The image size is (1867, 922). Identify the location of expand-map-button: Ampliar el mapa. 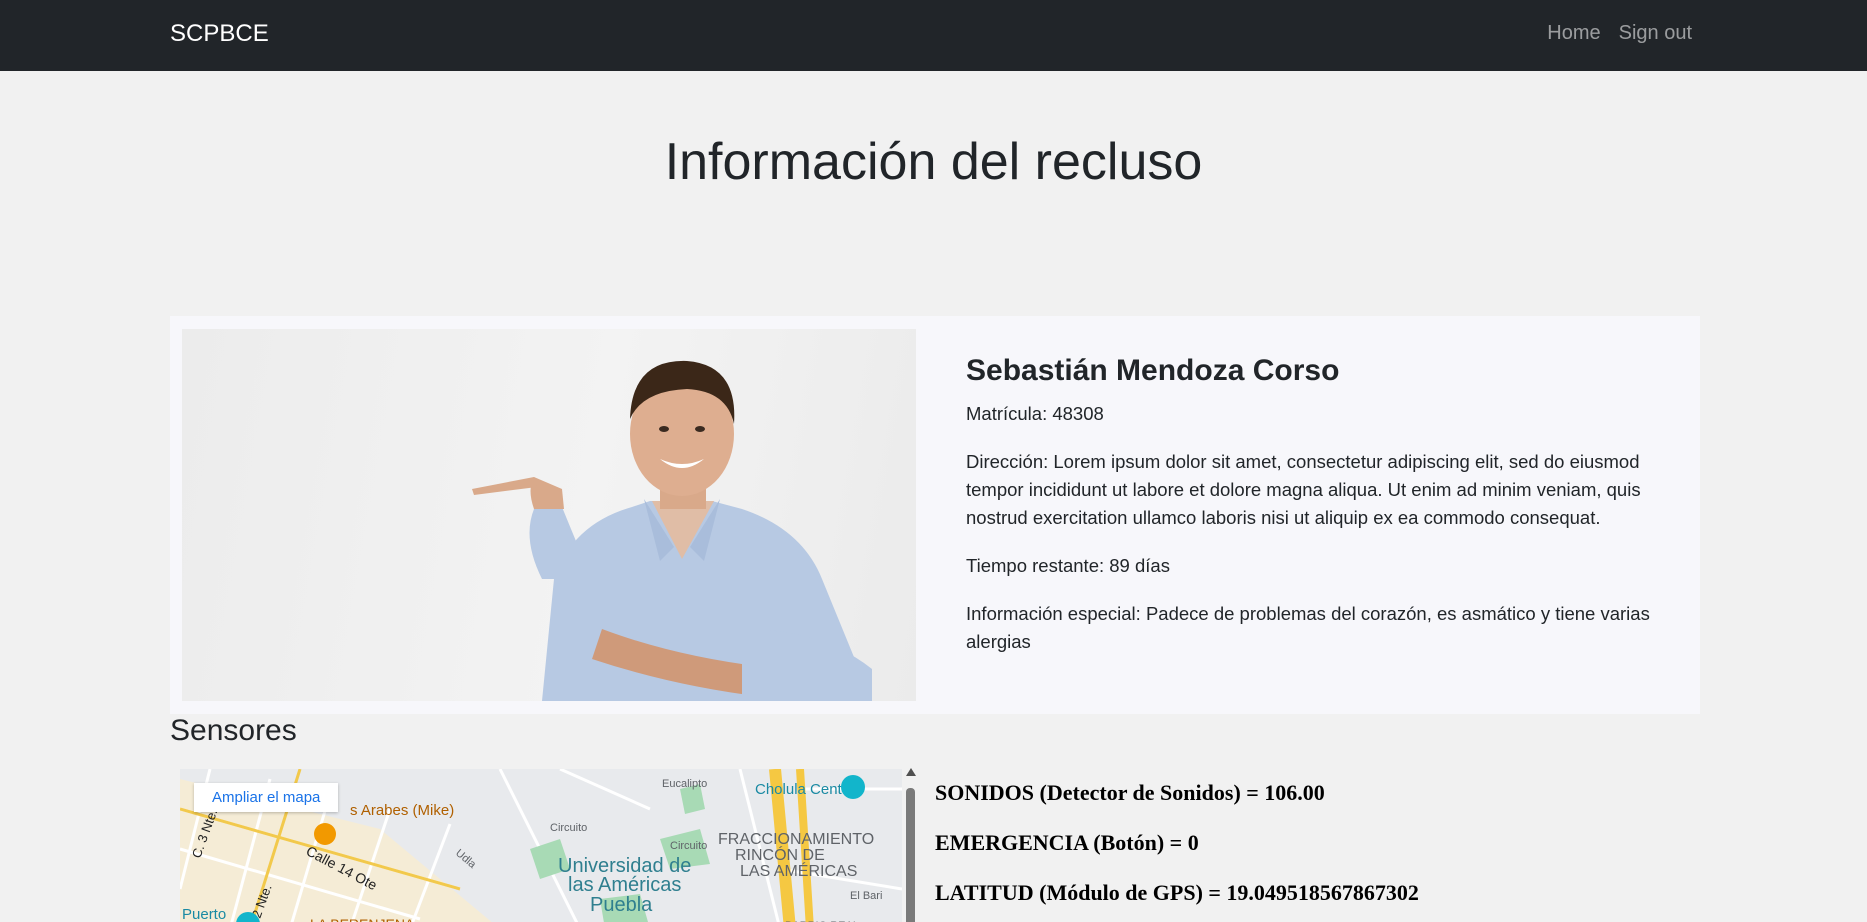
(266, 797).